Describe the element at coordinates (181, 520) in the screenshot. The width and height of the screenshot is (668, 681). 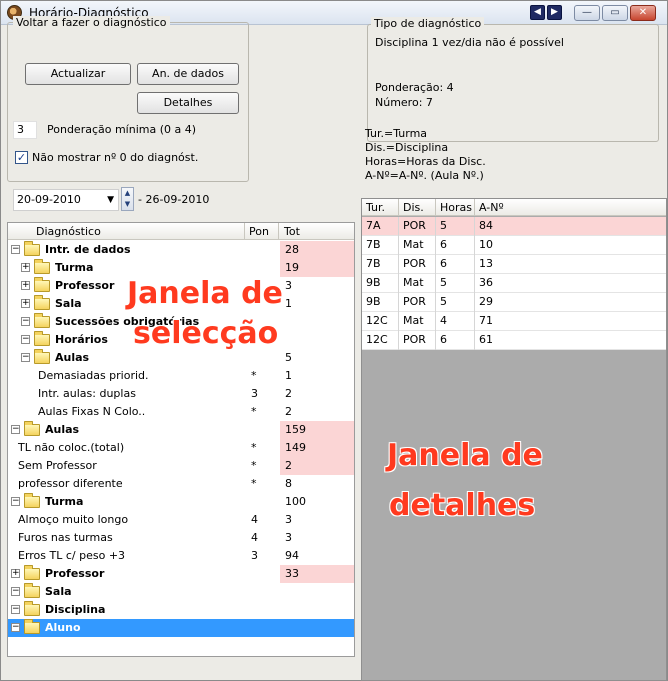
I see `tree-row: Almoço muito longo 4 3` at that location.